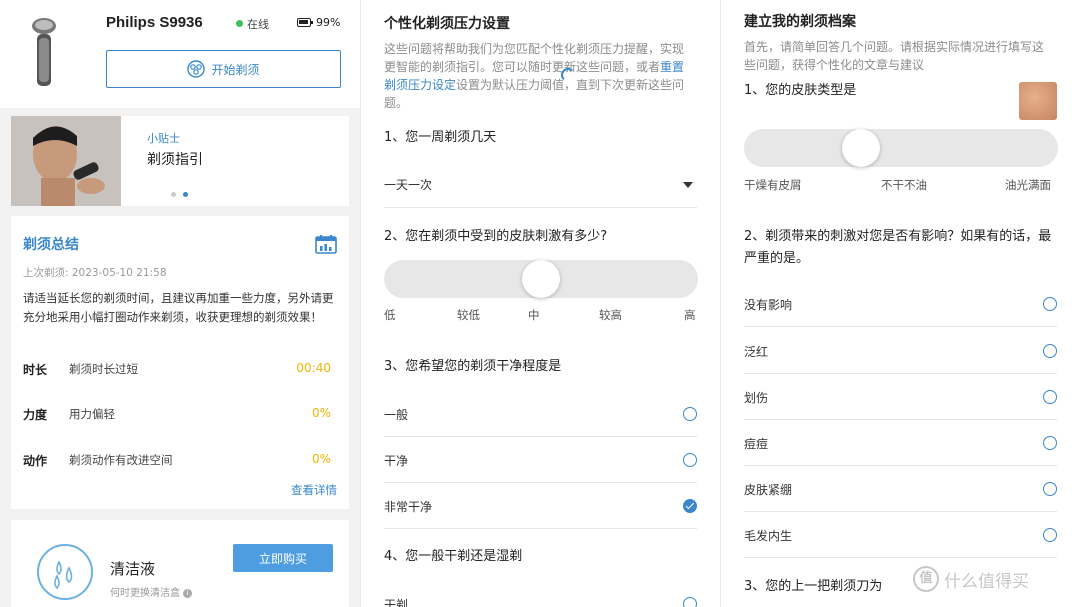  I want to click on battery-icon, so click(305, 22).